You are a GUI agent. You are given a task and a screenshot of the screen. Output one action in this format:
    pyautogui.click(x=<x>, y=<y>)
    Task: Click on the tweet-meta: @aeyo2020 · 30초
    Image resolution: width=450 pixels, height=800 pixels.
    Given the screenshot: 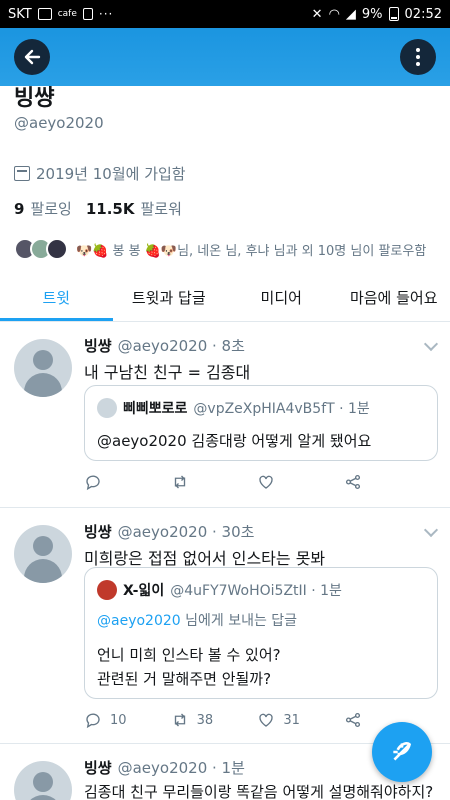 What is the action you would take?
    pyautogui.click(x=186, y=532)
    